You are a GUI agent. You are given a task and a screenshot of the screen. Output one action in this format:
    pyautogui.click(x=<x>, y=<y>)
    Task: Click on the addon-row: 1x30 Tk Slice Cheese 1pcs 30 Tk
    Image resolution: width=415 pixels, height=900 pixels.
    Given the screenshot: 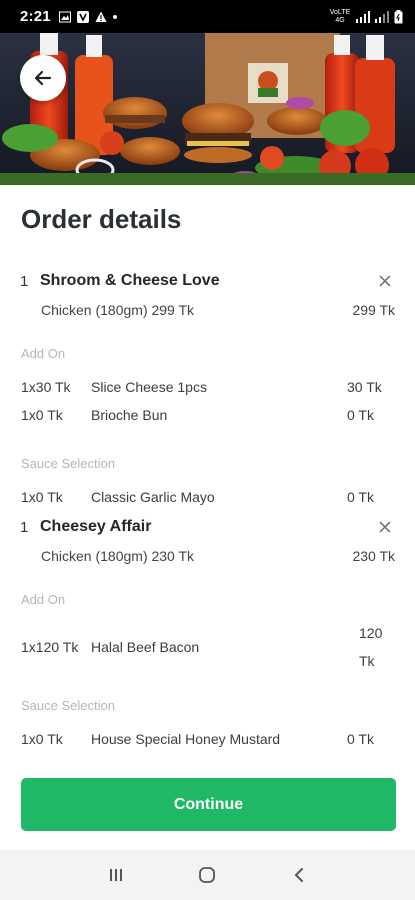 What is the action you would take?
    pyautogui.click(x=207, y=387)
    